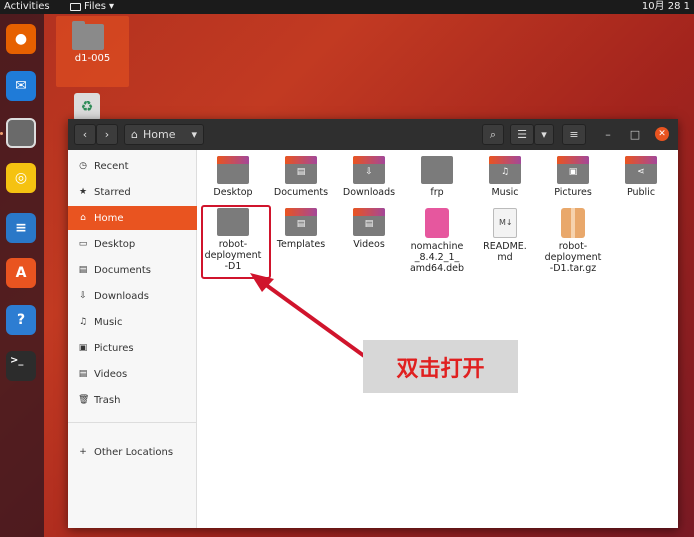  What do you see at coordinates (21, 320) in the screenshot?
I see `help-icon: ?` at bounding box center [21, 320].